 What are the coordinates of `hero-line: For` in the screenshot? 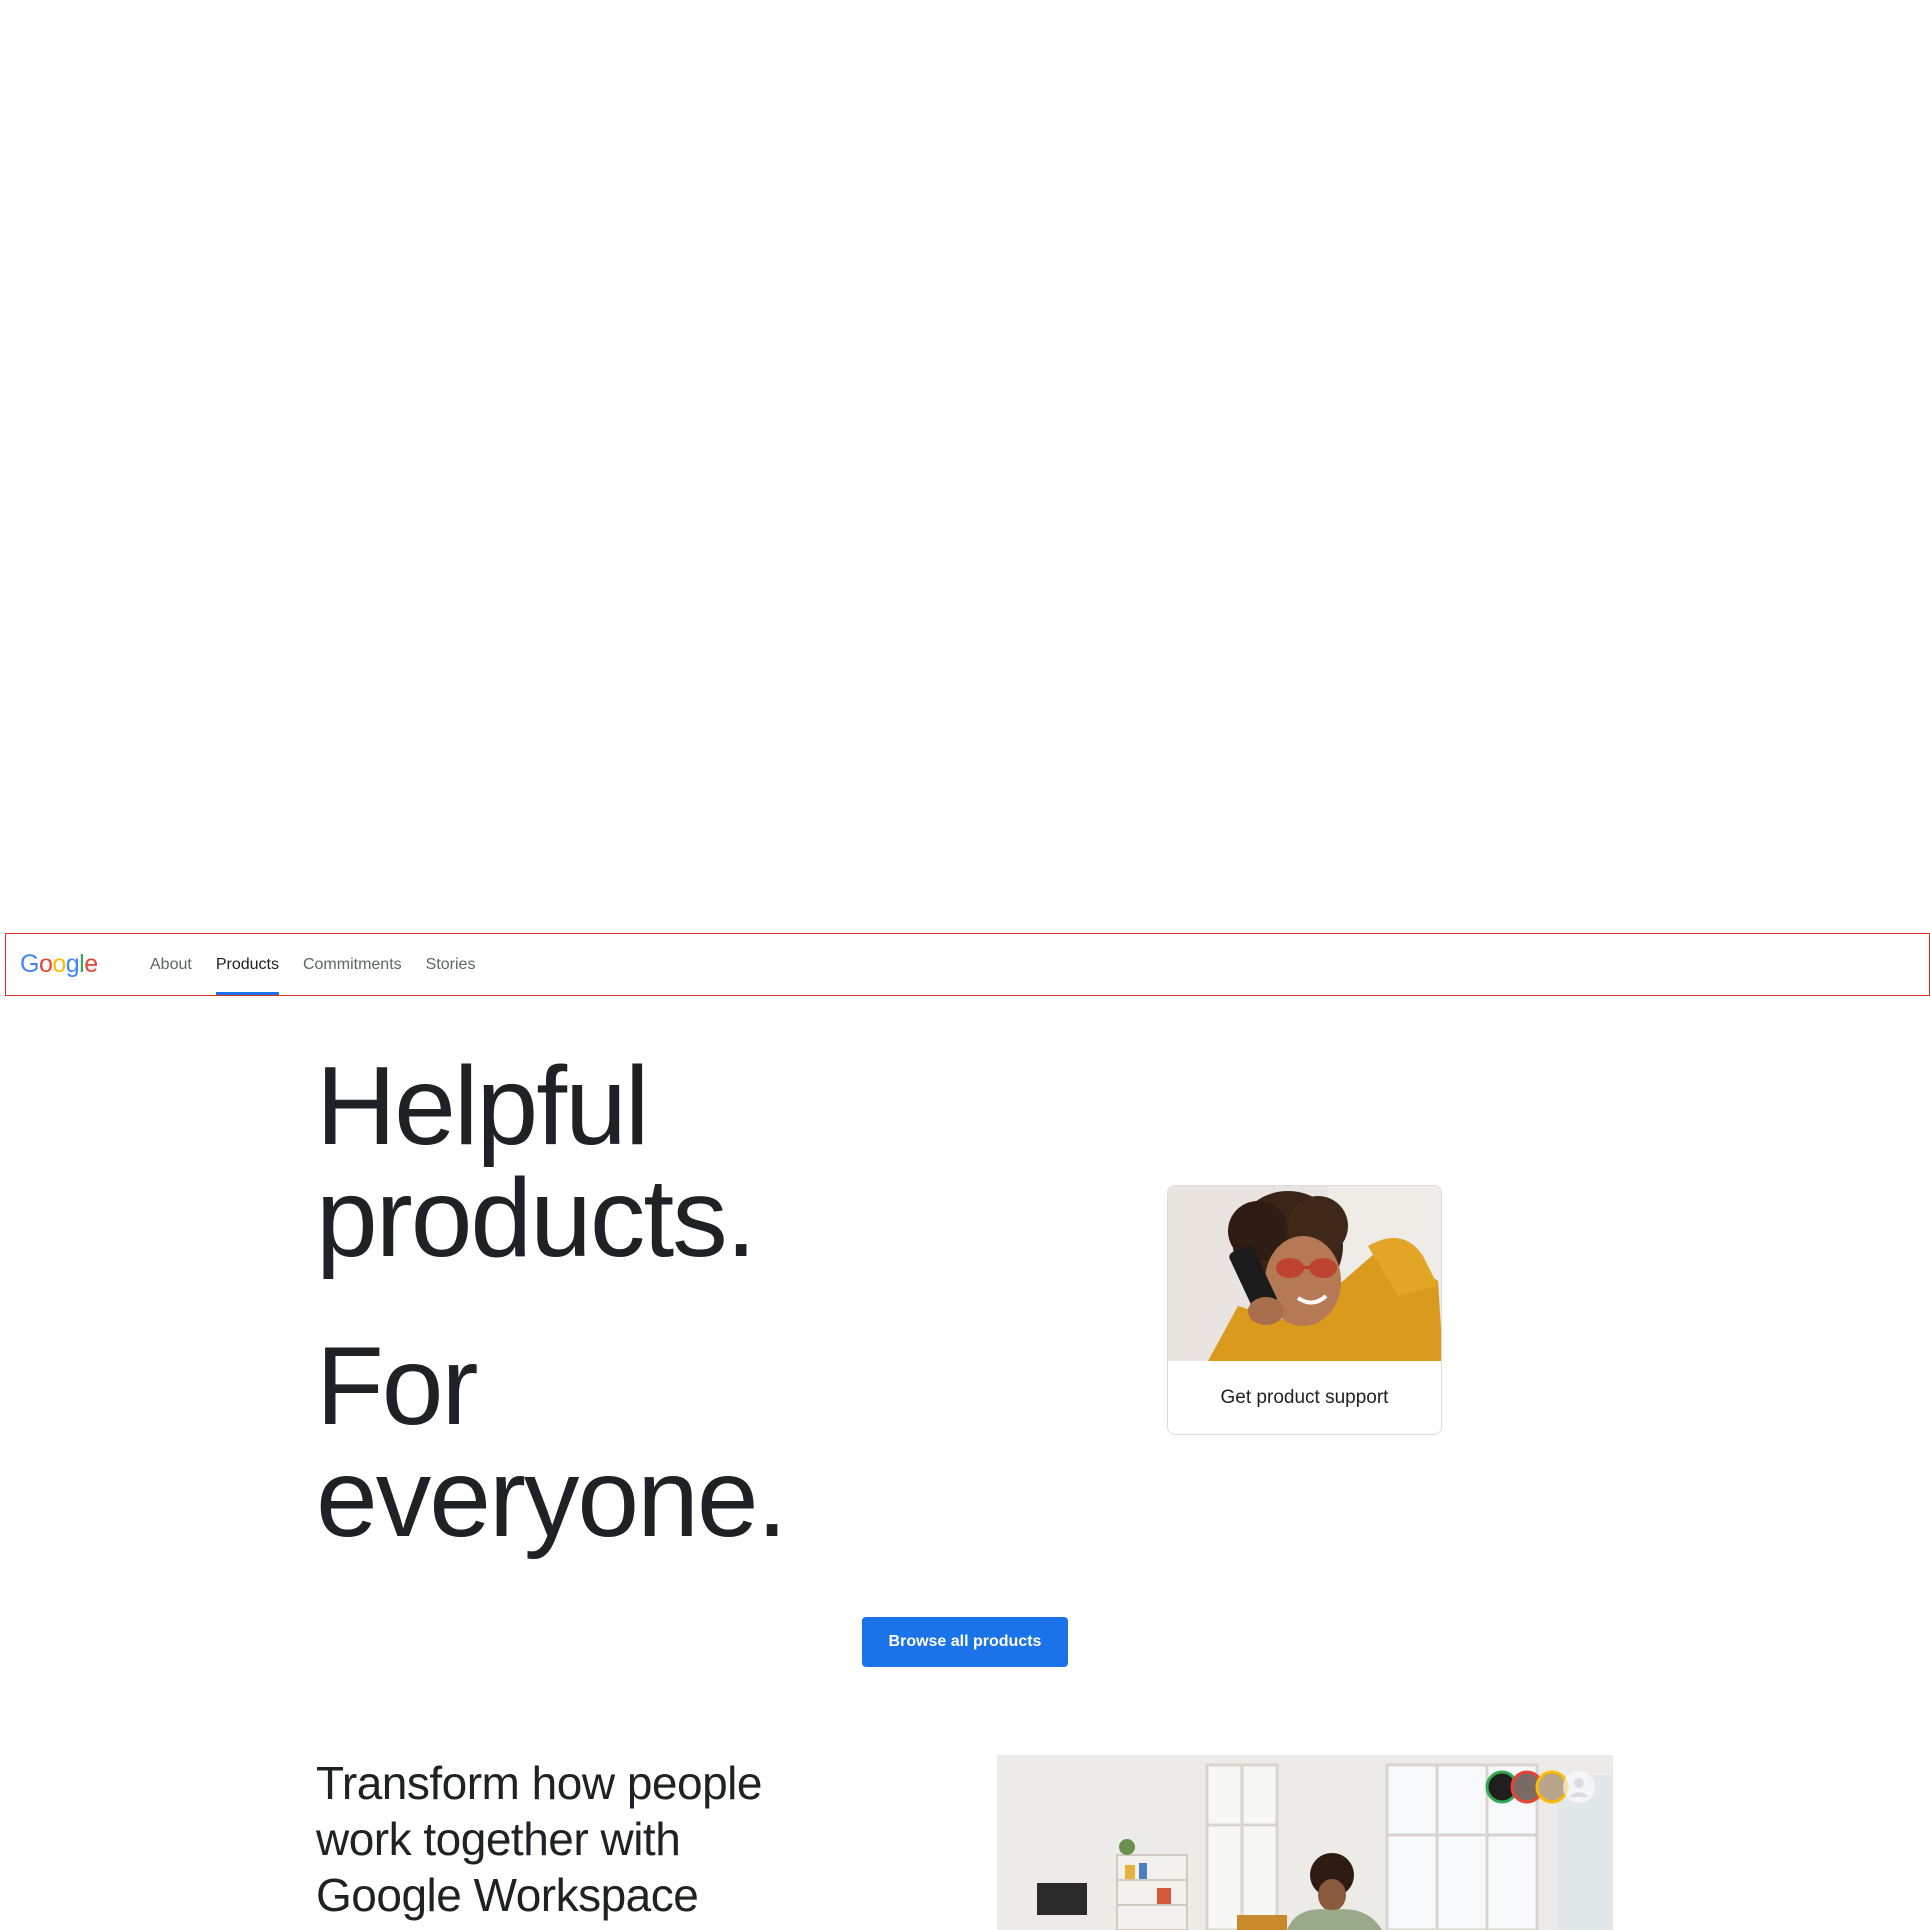 It's located at (397, 1386).